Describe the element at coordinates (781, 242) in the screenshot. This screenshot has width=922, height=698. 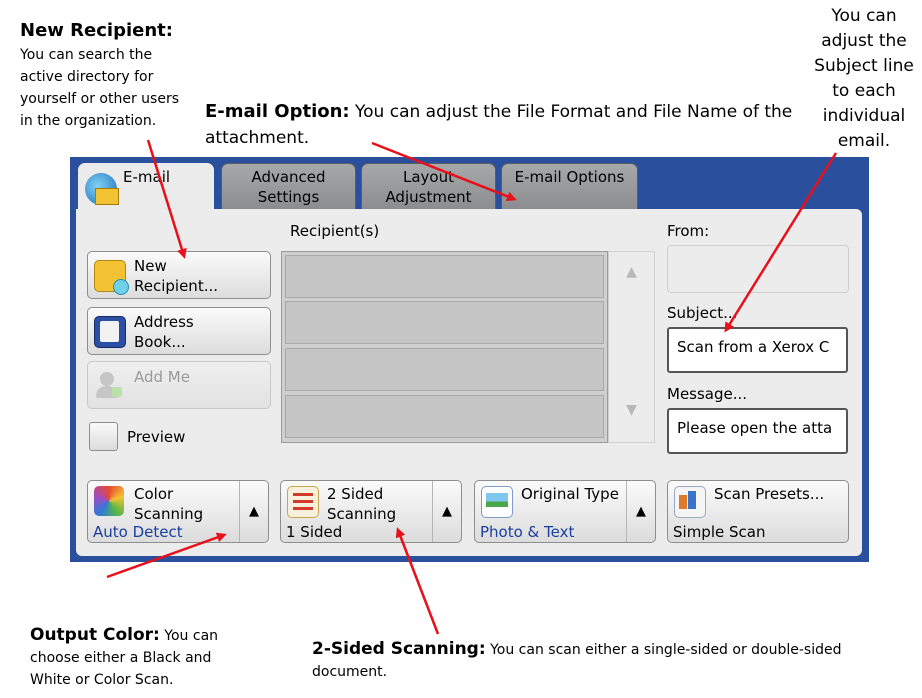
I see `arrow-subject` at that location.